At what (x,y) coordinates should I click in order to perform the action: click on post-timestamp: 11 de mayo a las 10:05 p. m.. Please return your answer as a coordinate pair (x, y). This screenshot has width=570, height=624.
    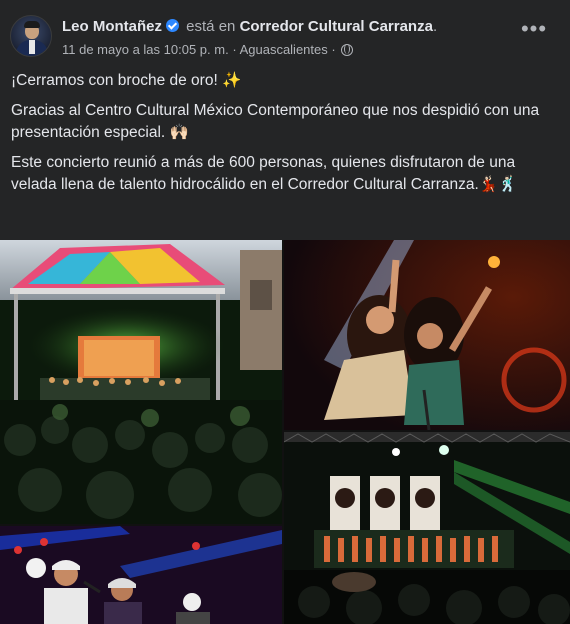
    Looking at the image, I should click on (145, 49).